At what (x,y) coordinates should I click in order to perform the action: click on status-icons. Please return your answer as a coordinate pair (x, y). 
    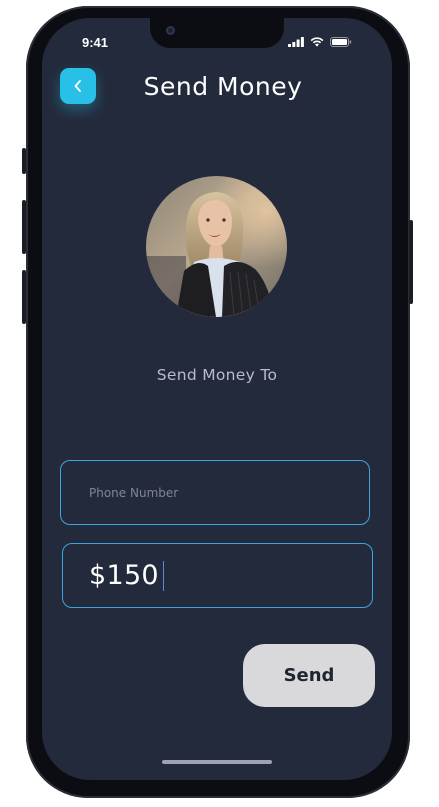
    Looking at the image, I should click on (320, 42).